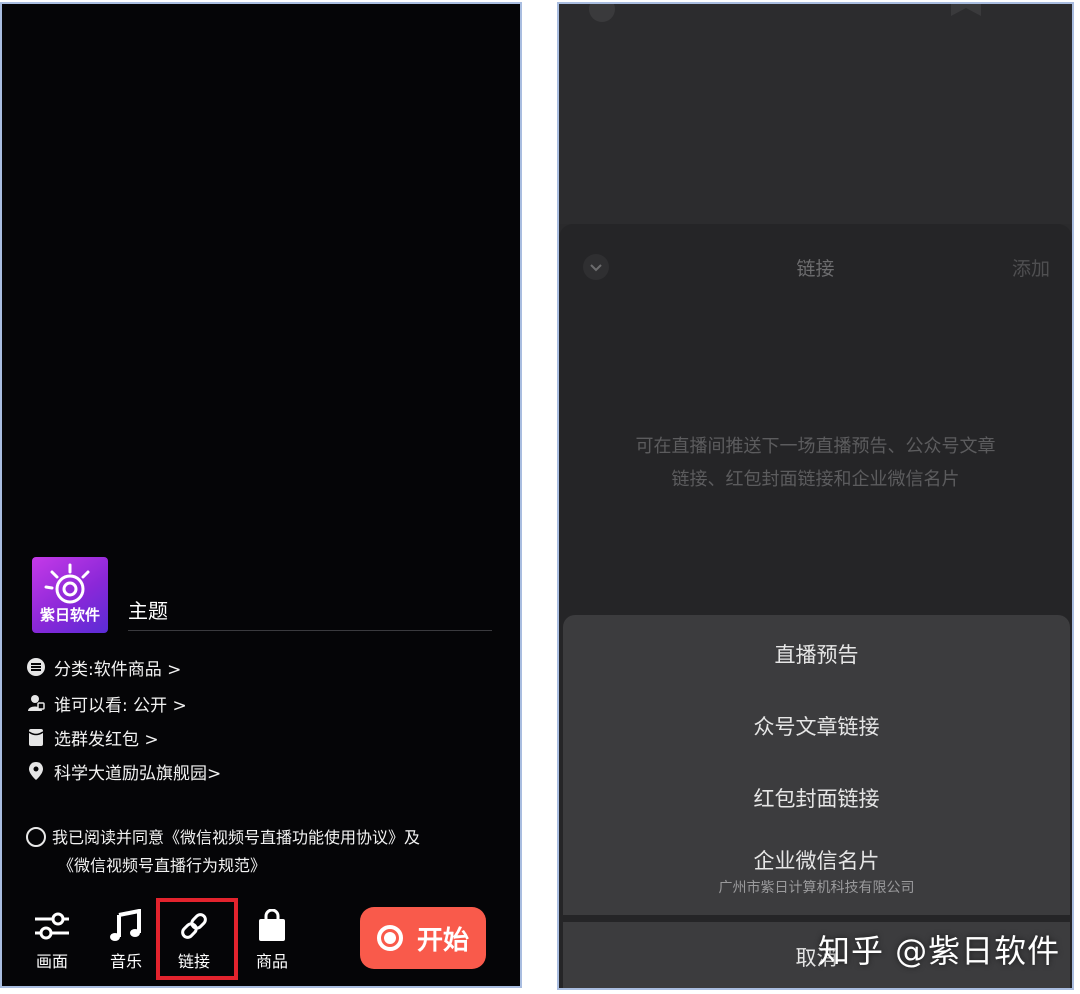  Describe the element at coordinates (1031, 267) in the screenshot. I see `add-button: 添加` at that location.